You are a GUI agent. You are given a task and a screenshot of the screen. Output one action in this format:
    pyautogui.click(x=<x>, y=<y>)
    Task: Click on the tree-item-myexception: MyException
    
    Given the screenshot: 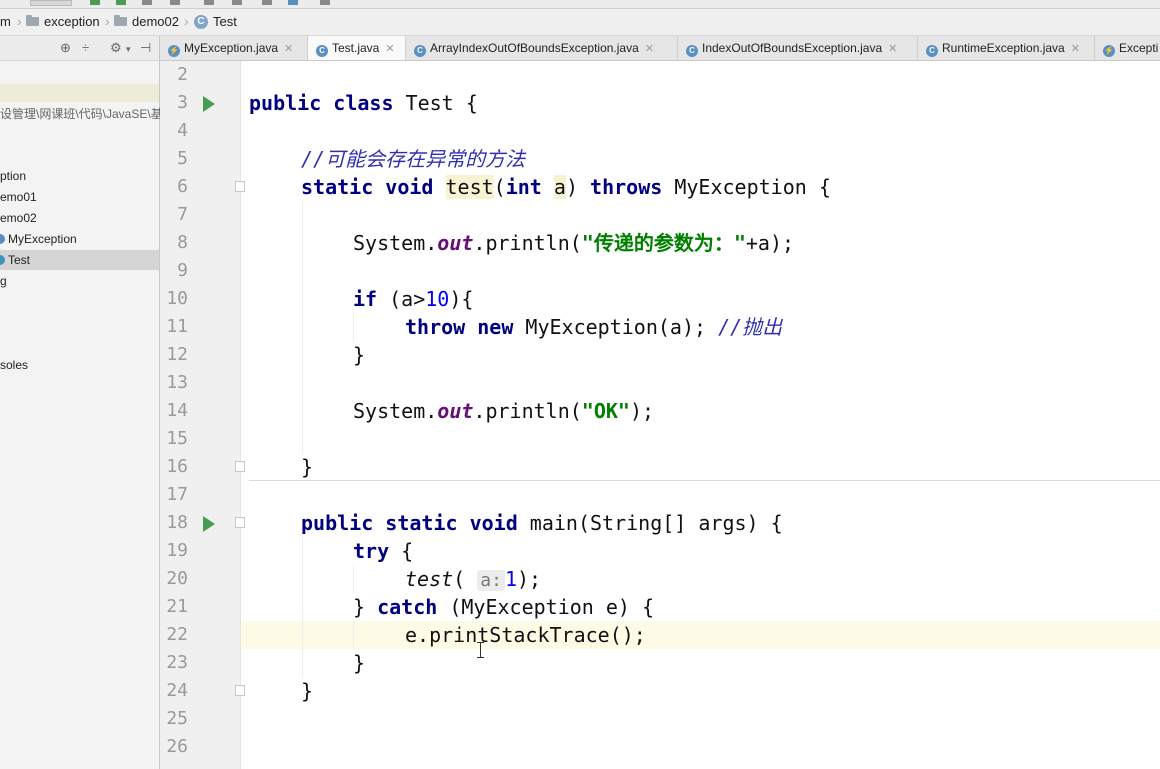 What is the action you would take?
    pyautogui.click(x=38, y=239)
    